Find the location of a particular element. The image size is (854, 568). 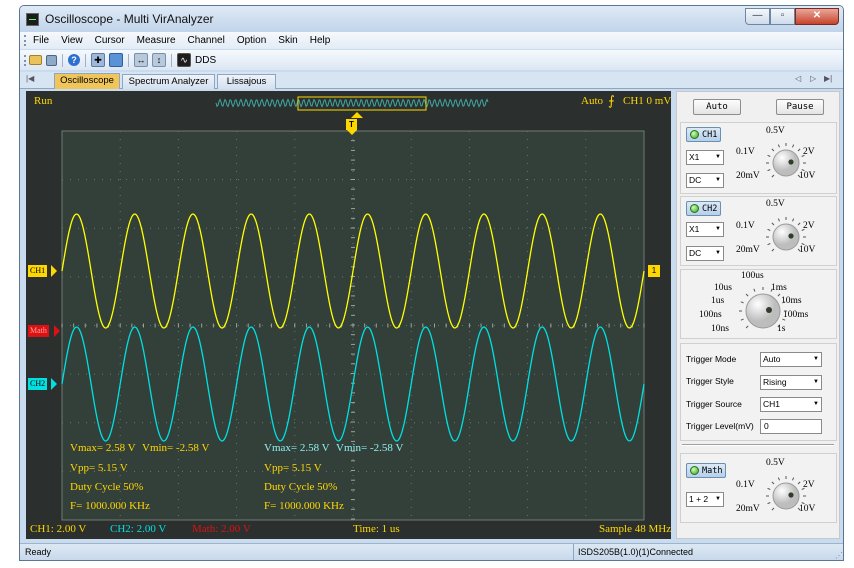

ch1-offset-marker: CH1 is located at coordinates (38, 271).